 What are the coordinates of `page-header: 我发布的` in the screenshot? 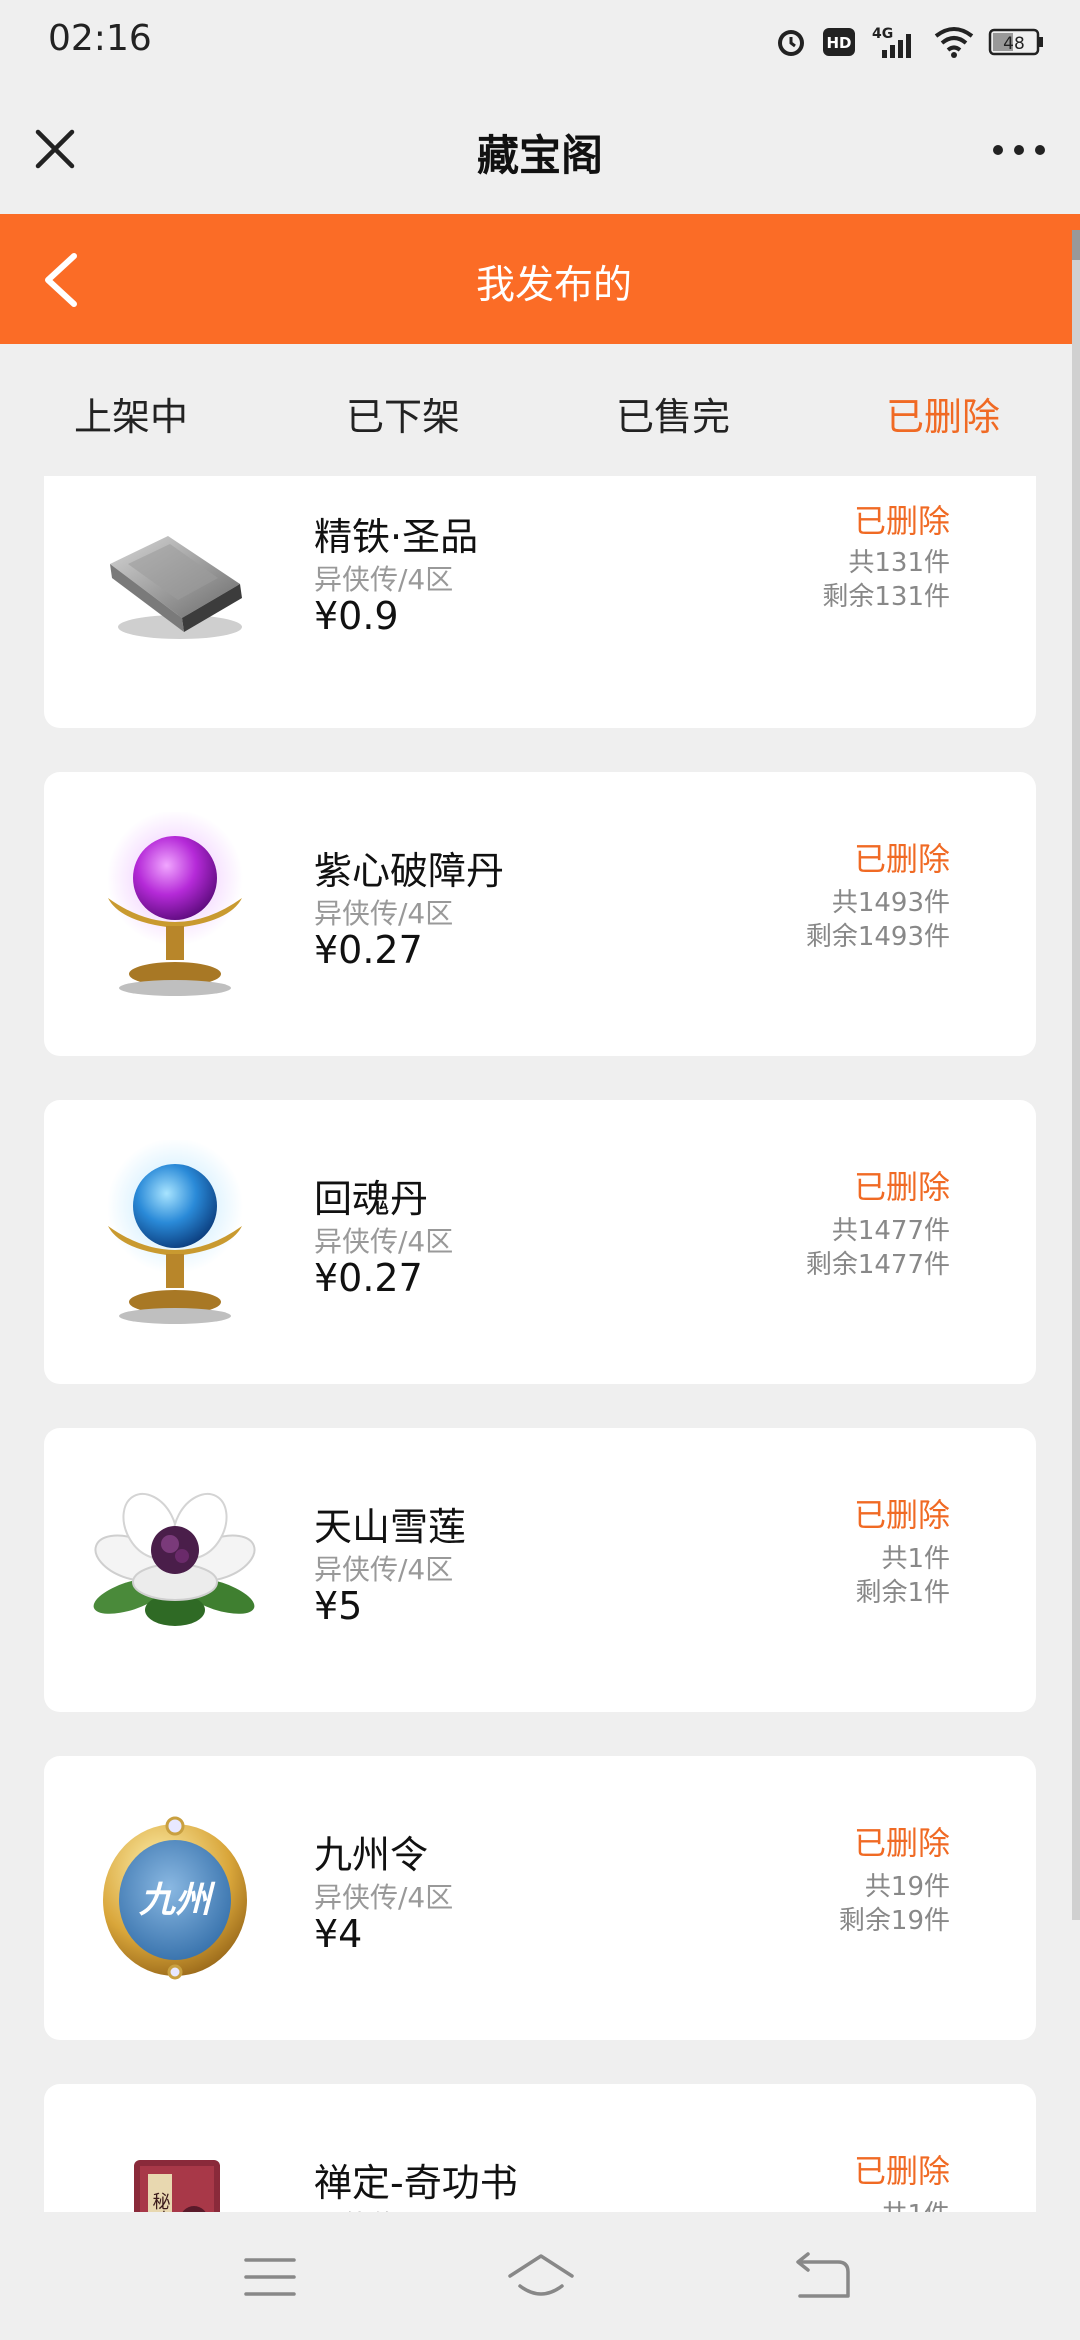 It's located at (540, 279).